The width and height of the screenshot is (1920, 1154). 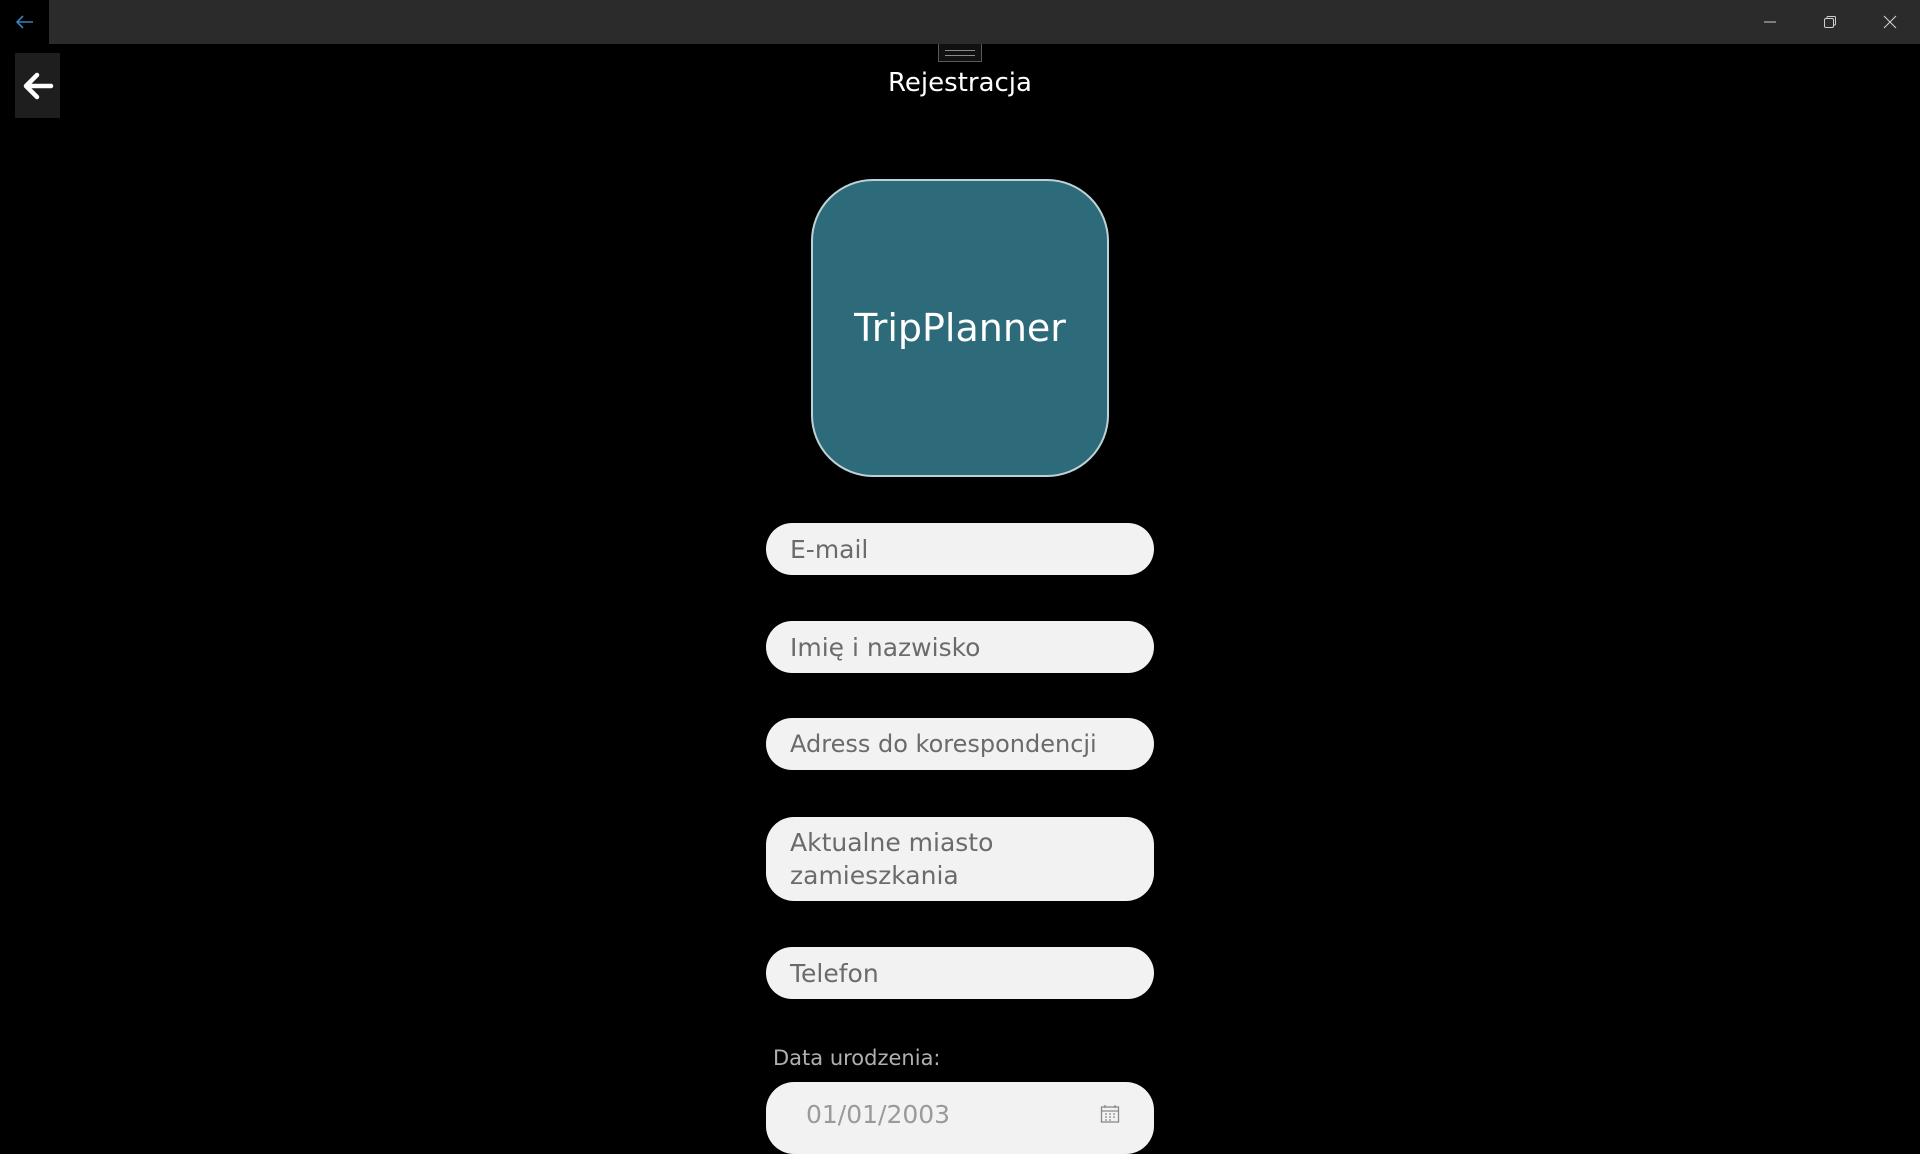 What do you see at coordinates (960, 83) in the screenshot?
I see `page-title: Rejestracja` at bounding box center [960, 83].